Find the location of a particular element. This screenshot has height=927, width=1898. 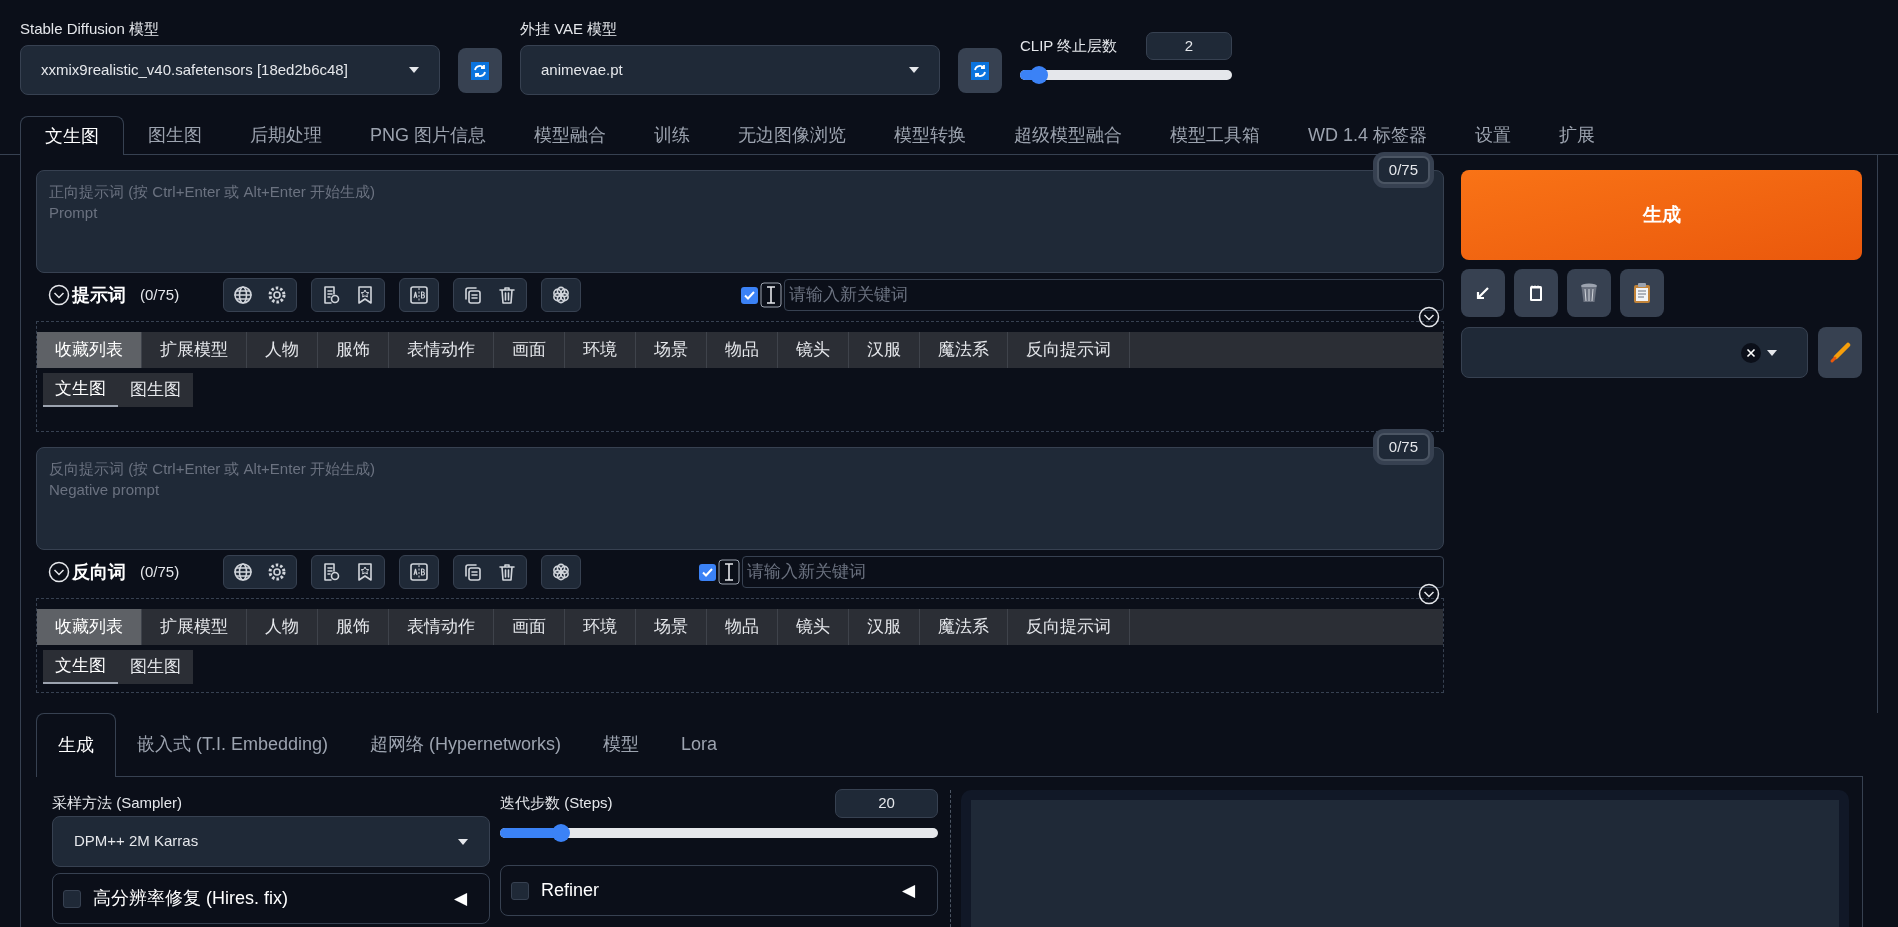

accordion-header: Refiner ◀ is located at coordinates (719, 890).